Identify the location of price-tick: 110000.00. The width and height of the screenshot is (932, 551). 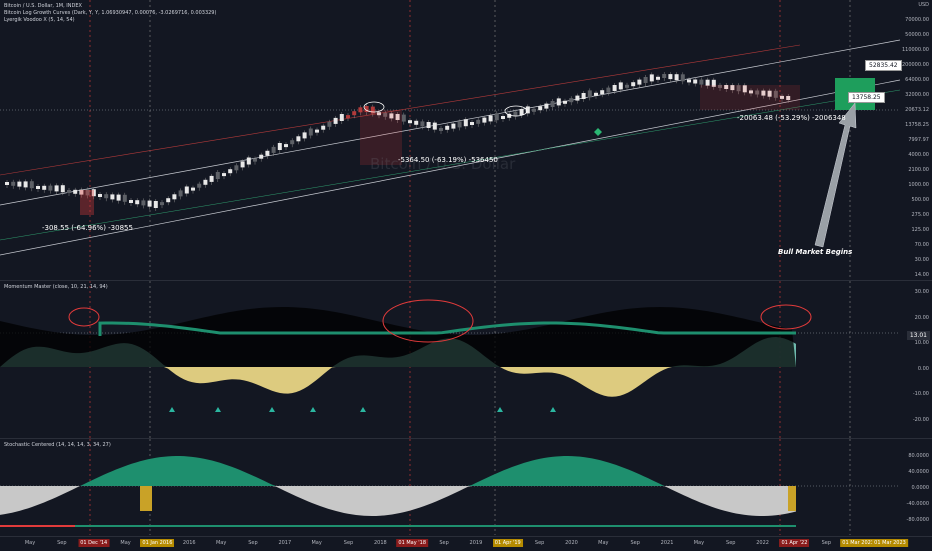
(915, 50).